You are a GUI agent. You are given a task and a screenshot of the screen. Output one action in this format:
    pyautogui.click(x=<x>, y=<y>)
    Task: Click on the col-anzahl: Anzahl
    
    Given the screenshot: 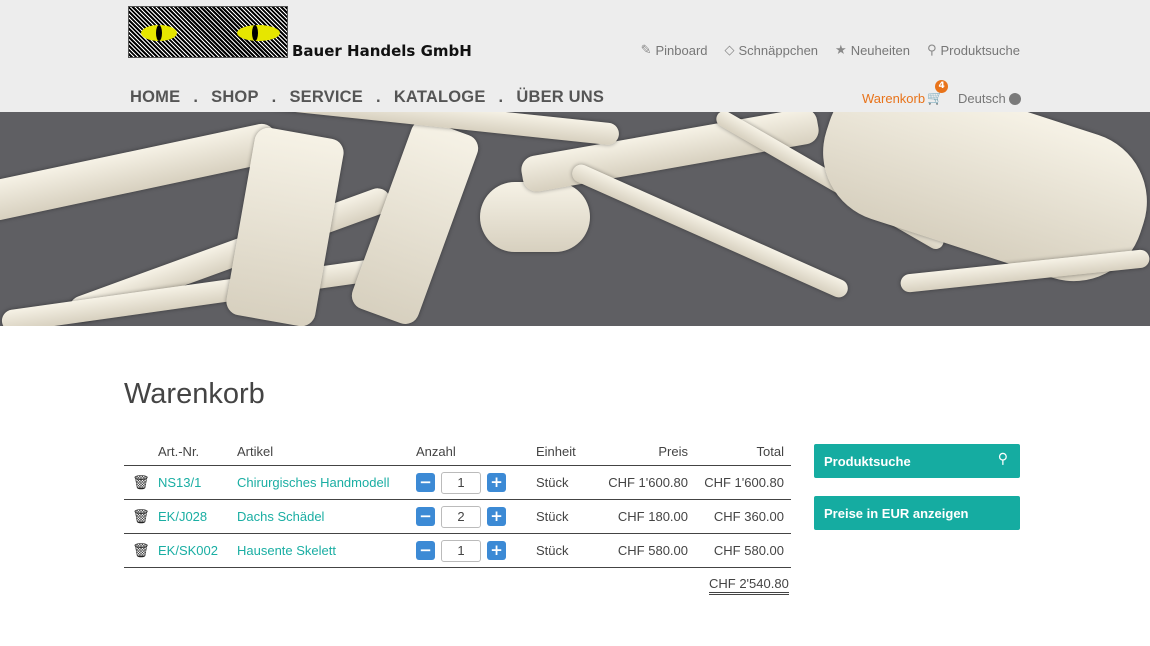 What is the action you would take?
    pyautogui.click(x=476, y=452)
    